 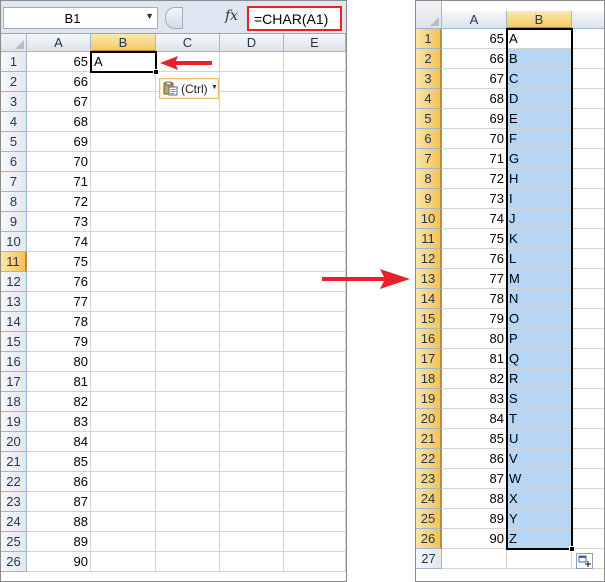 What do you see at coordinates (474, 379) in the screenshot?
I see `cell-a18: 82` at bounding box center [474, 379].